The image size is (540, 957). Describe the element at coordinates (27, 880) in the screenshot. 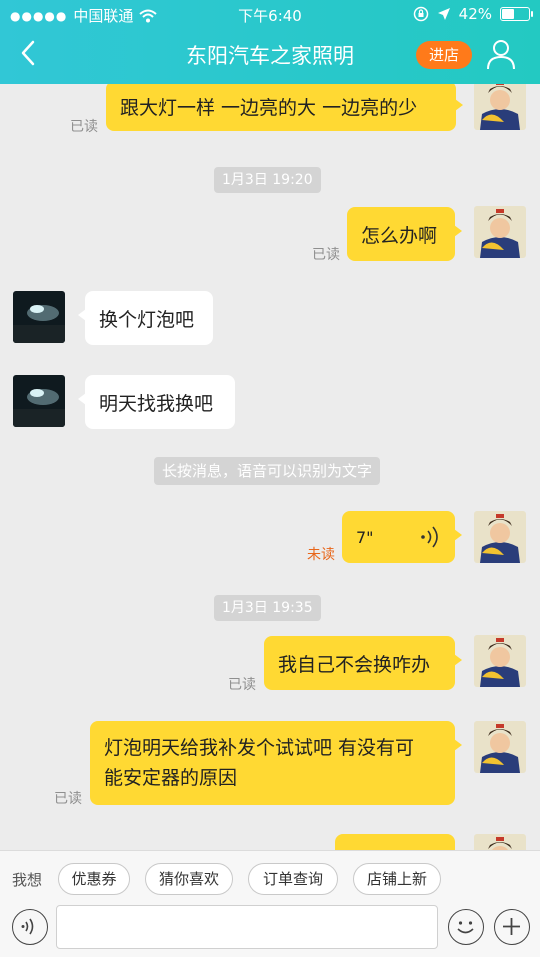

I see `want-label: 我想` at that location.